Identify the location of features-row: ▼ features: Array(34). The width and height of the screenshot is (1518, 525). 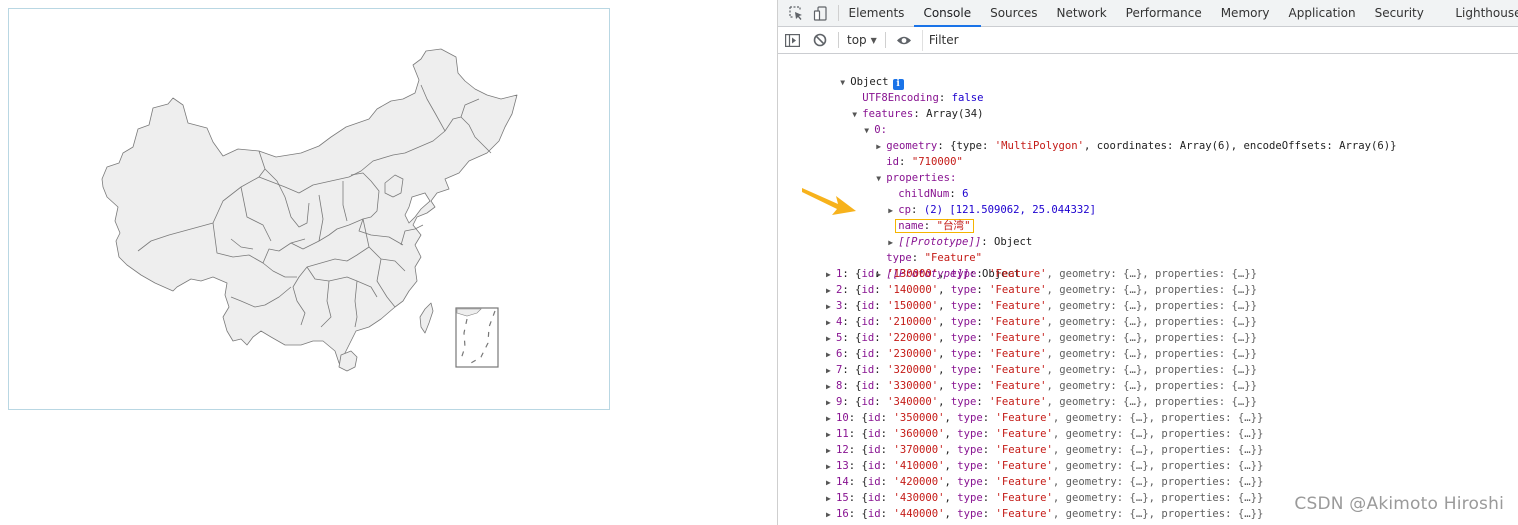
(898, 105).